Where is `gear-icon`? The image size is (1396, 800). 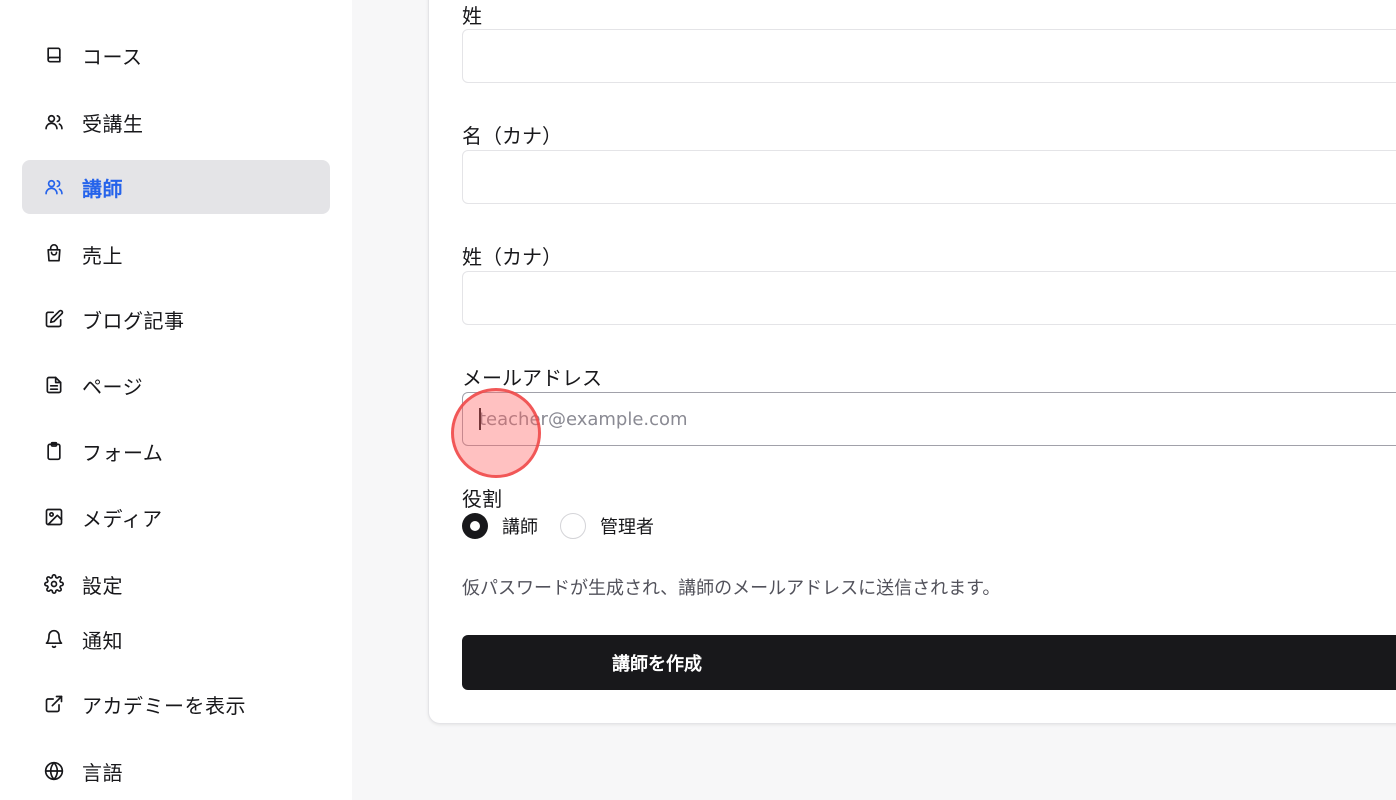 gear-icon is located at coordinates (54, 584).